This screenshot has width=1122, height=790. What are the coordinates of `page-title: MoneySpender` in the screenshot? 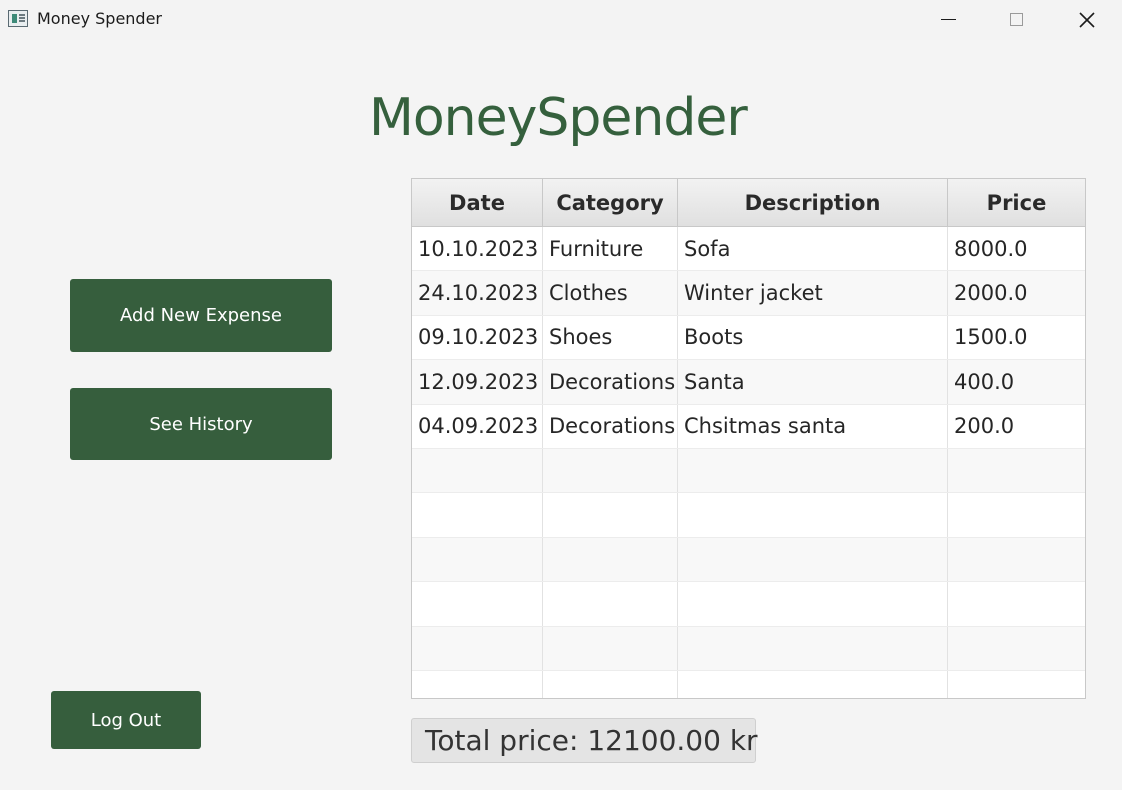 It's located at (558, 118).